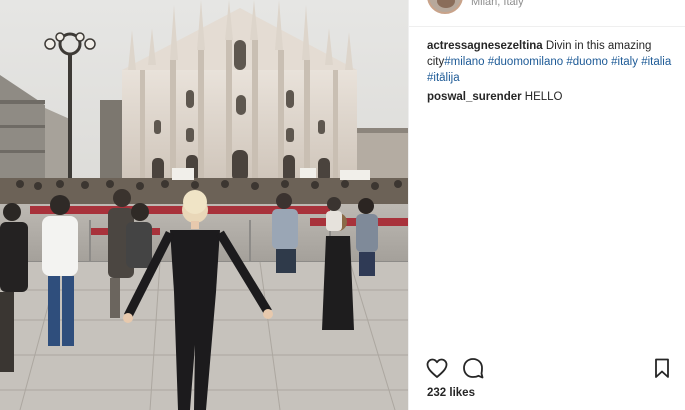  I want to click on heart-outline-icon, so click(437, 368).